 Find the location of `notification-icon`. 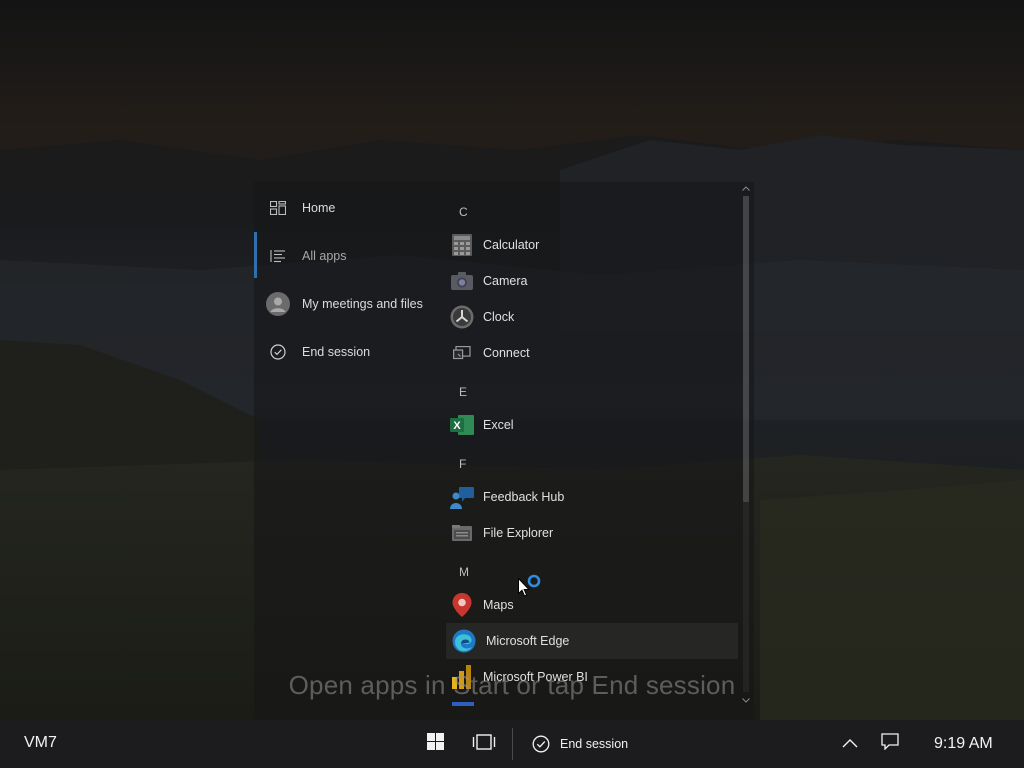

notification-icon is located at coordinates (890, 744).